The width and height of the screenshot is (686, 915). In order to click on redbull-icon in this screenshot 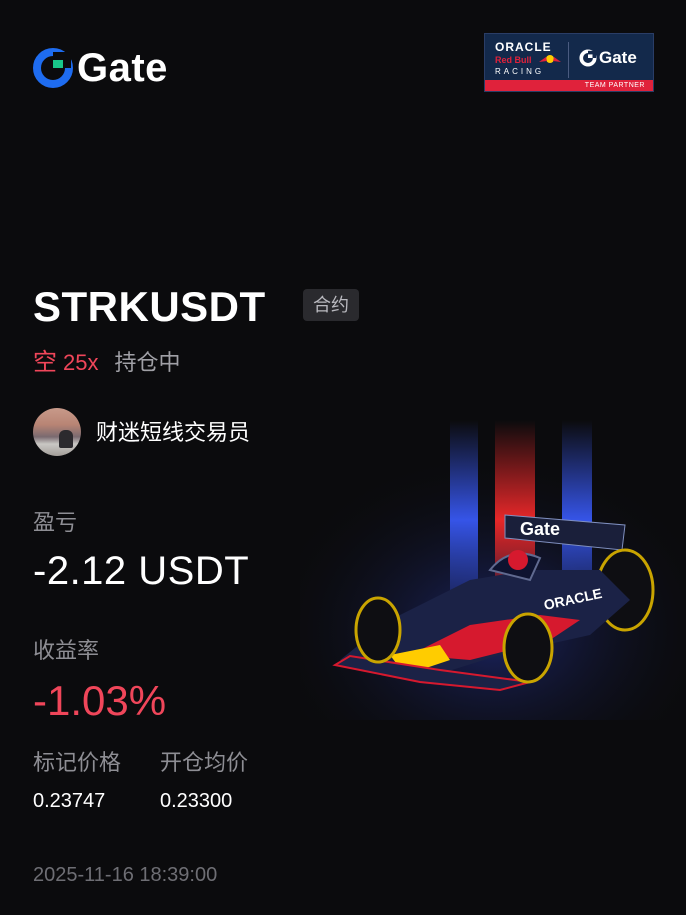, I will do `click(550, 59)`.